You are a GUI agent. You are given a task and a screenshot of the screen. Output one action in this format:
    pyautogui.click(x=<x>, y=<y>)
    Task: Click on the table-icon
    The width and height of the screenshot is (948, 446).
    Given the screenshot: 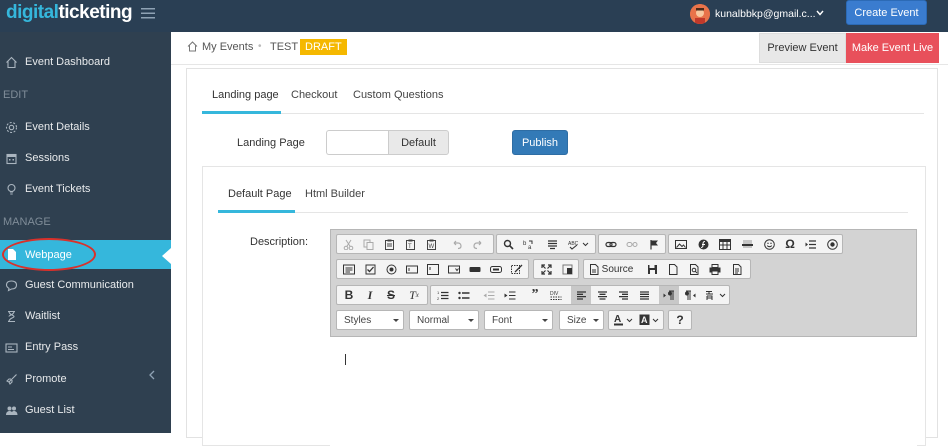 What is the action you would take?
    pyautogui.click(x=725, y=244)
    